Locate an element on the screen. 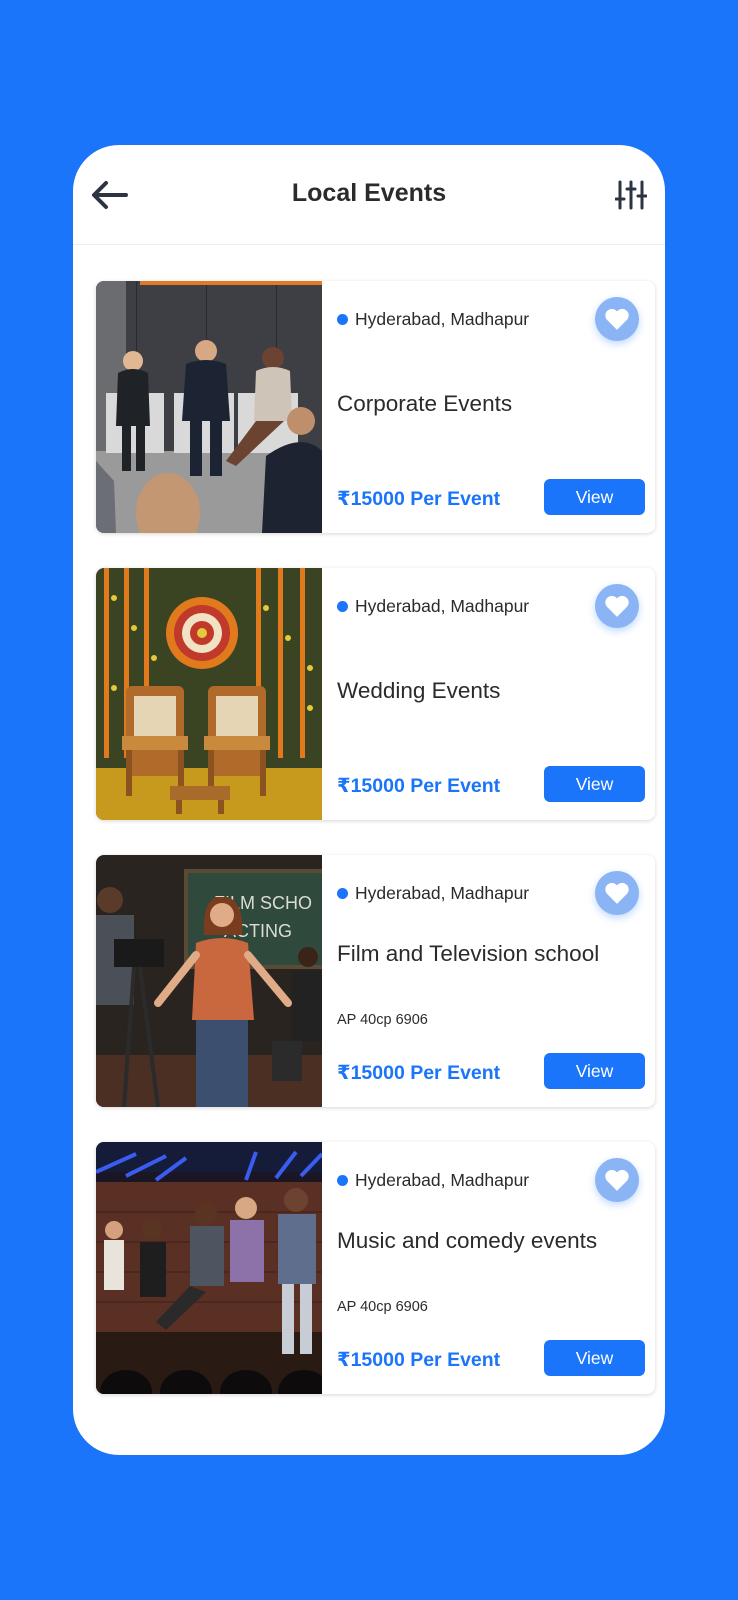  event-title: Film and Television school is located at coordinates (468, 953).